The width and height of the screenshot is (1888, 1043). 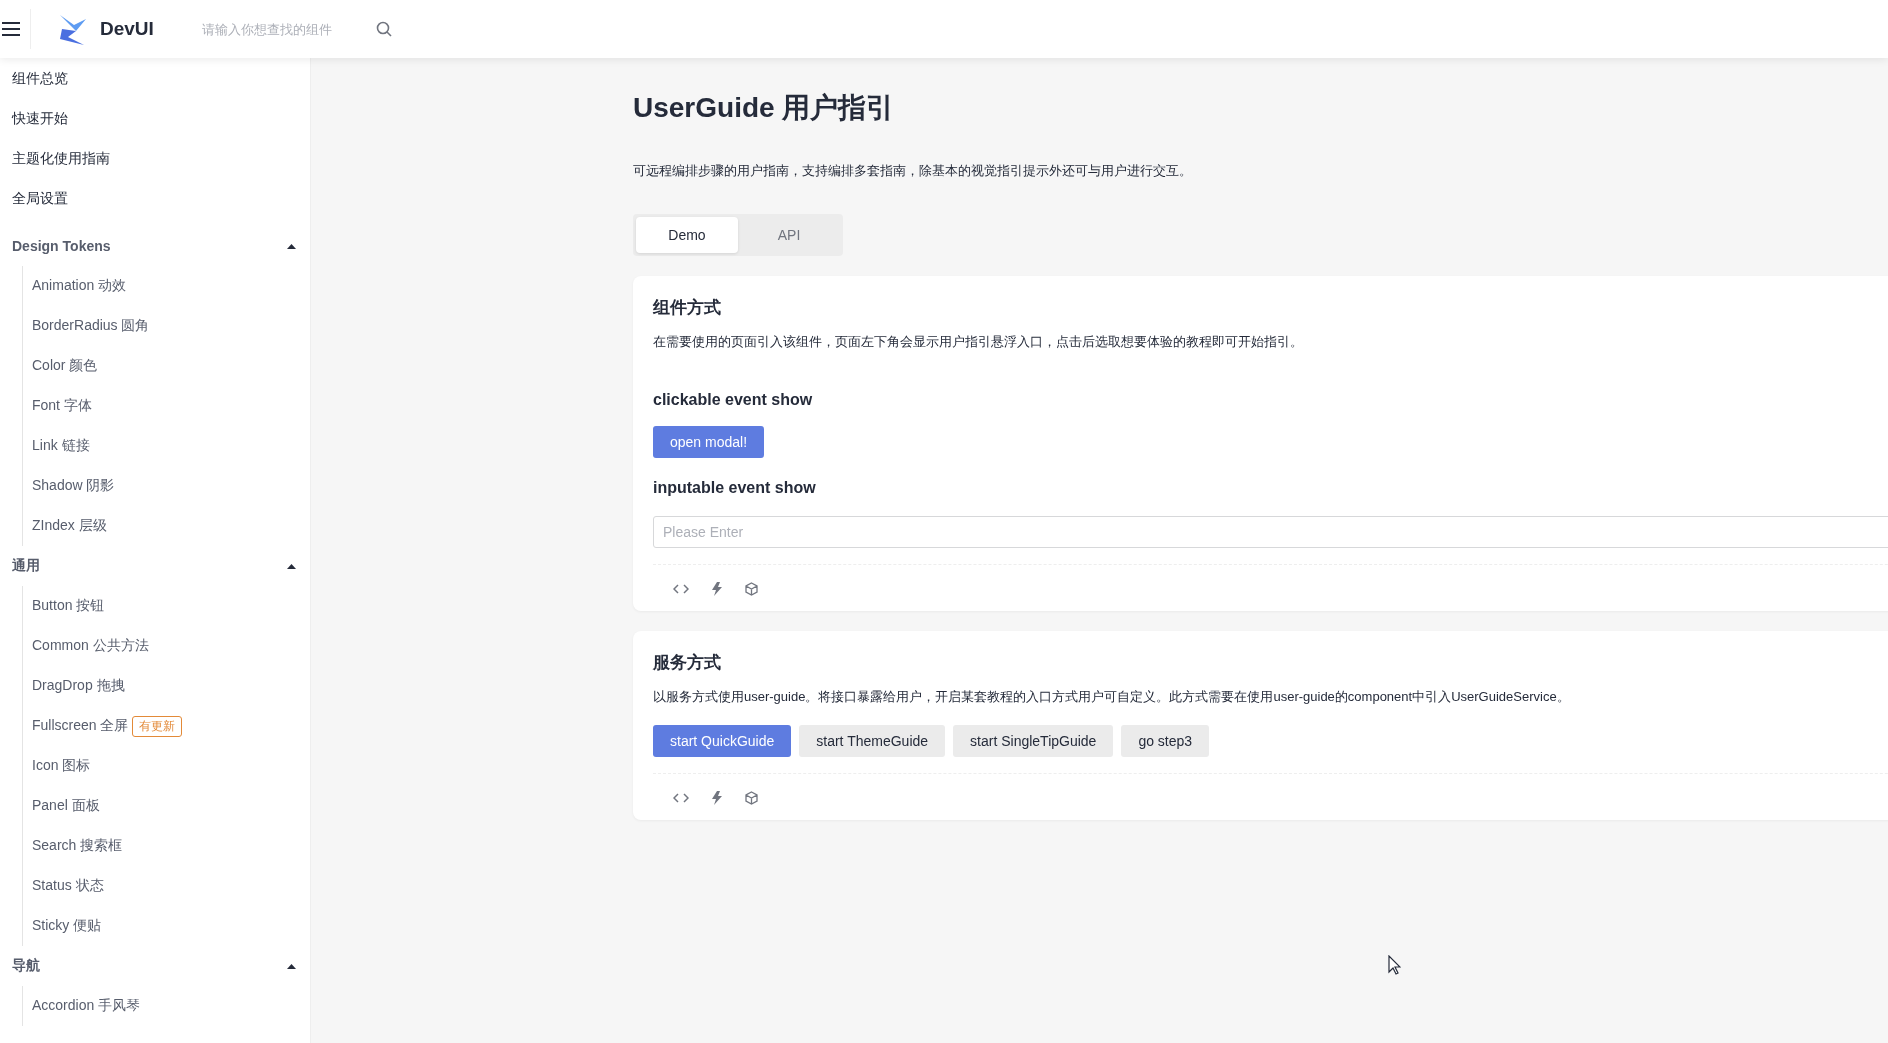 What do you see at coordinates (1033, 741) in the screenshot?
I see `secondary-button: start SingleTipGuide` at bounding box center [1033, 741].